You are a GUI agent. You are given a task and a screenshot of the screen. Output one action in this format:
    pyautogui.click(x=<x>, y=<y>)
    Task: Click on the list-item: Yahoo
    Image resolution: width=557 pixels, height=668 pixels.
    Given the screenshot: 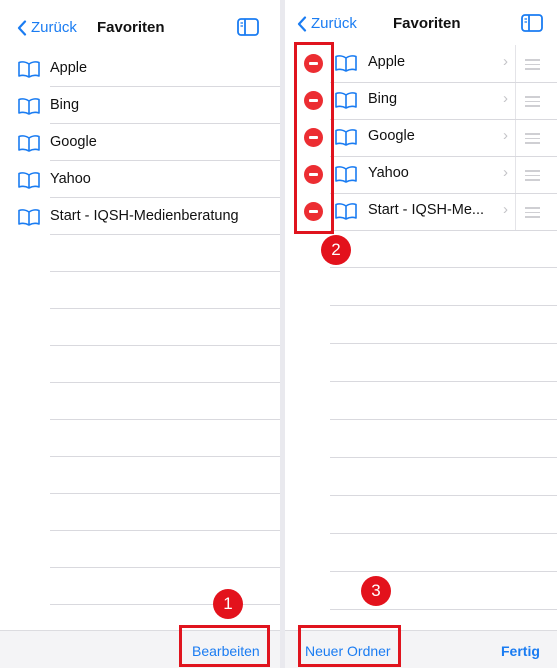 What is the action you would take?
    pyautogui.click(x=140, y=179)
    